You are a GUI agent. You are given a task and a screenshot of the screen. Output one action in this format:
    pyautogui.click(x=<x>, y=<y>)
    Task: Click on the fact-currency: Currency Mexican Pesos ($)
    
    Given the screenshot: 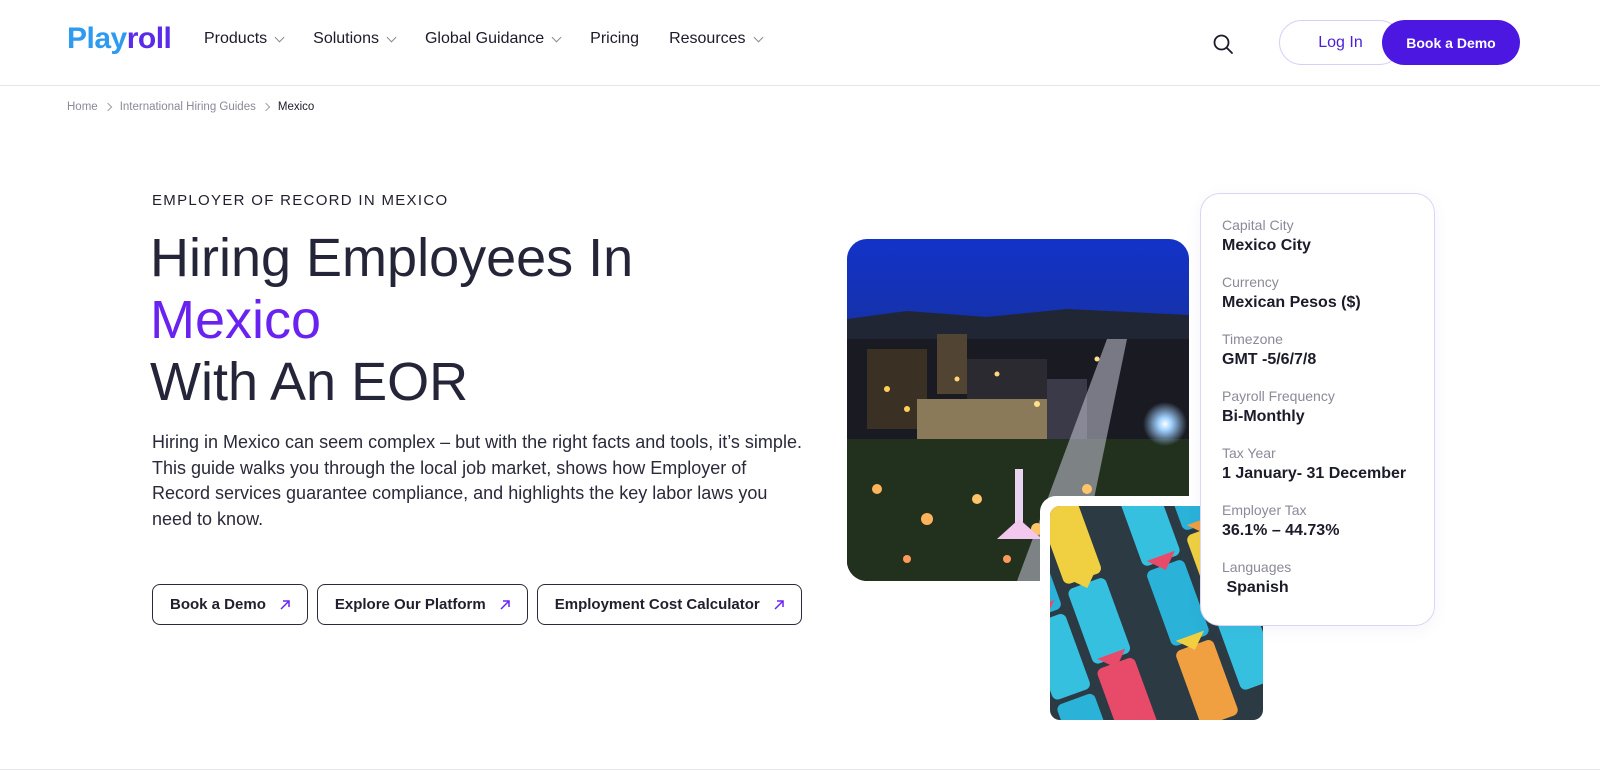 What is the action you would take?
    pyautogui.click(x=1328, y=294)
    